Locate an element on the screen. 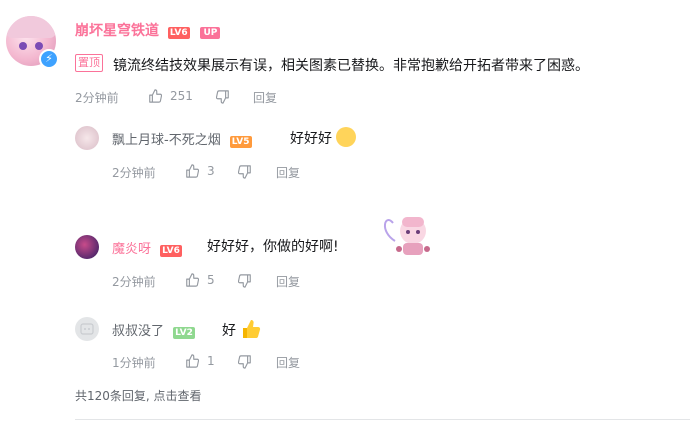  reply-like-count: 5 is located at coordinates (211, 280).